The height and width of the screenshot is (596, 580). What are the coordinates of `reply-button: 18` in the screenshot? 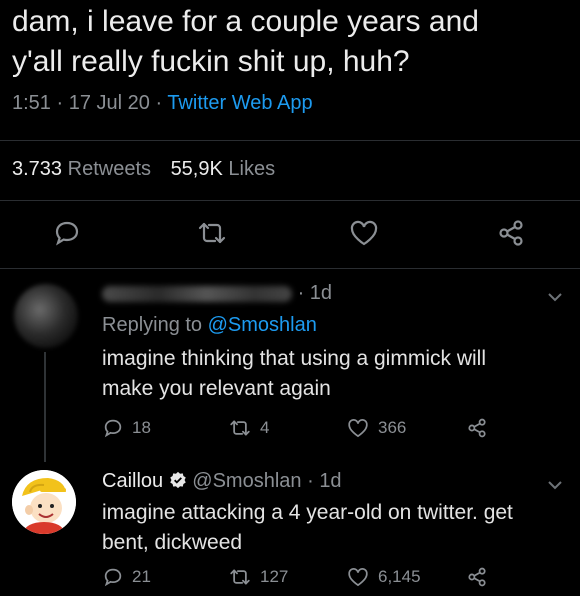 It's located at (126, 428).